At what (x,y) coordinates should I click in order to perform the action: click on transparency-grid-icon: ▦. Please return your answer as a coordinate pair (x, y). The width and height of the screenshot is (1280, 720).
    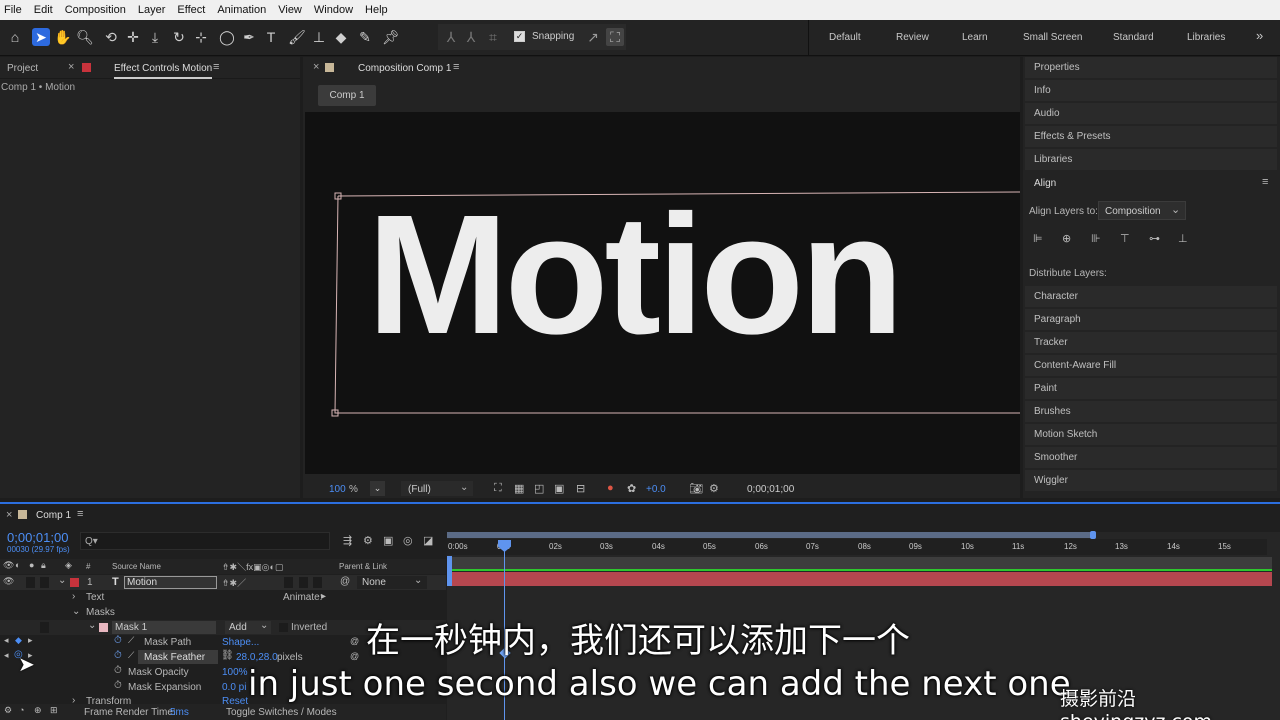
    Looking at the image, I should click on (519, 488).